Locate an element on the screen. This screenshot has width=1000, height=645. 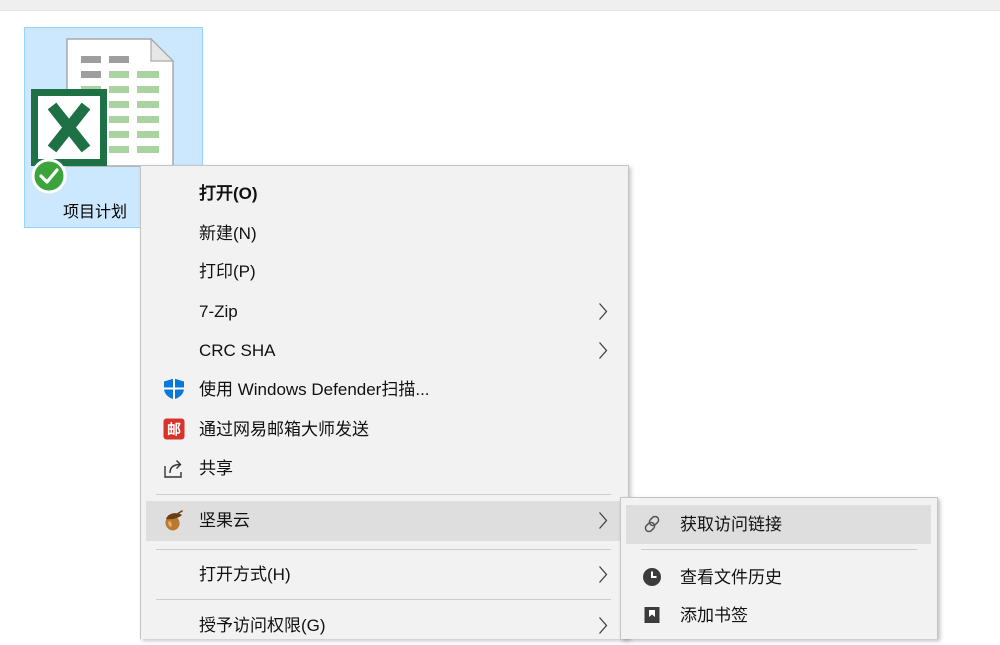
windows-defender-shield-icon is located at coordinates (174, 389).